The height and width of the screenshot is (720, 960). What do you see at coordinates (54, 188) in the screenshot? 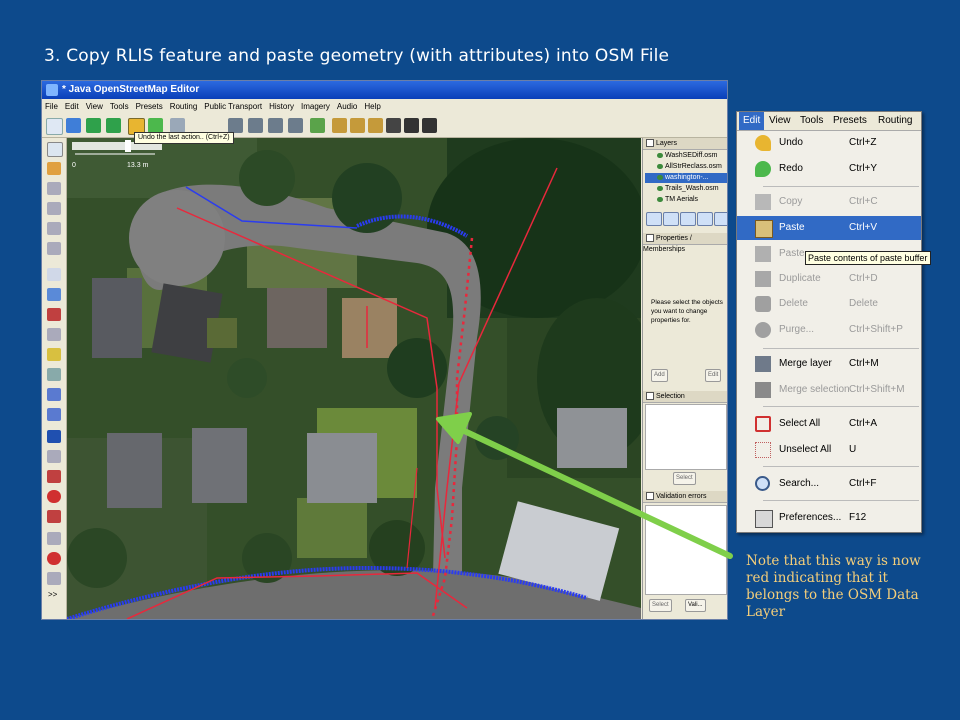
I see `zoom-tool-icon` at bounding box center [54, 188].